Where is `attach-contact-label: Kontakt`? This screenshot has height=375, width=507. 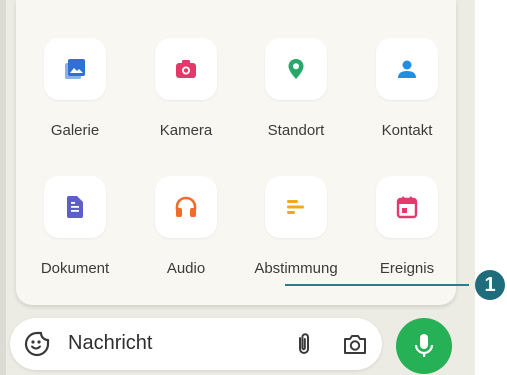
attach-contact-label: Kontakt is located at coordinates (407, 130).